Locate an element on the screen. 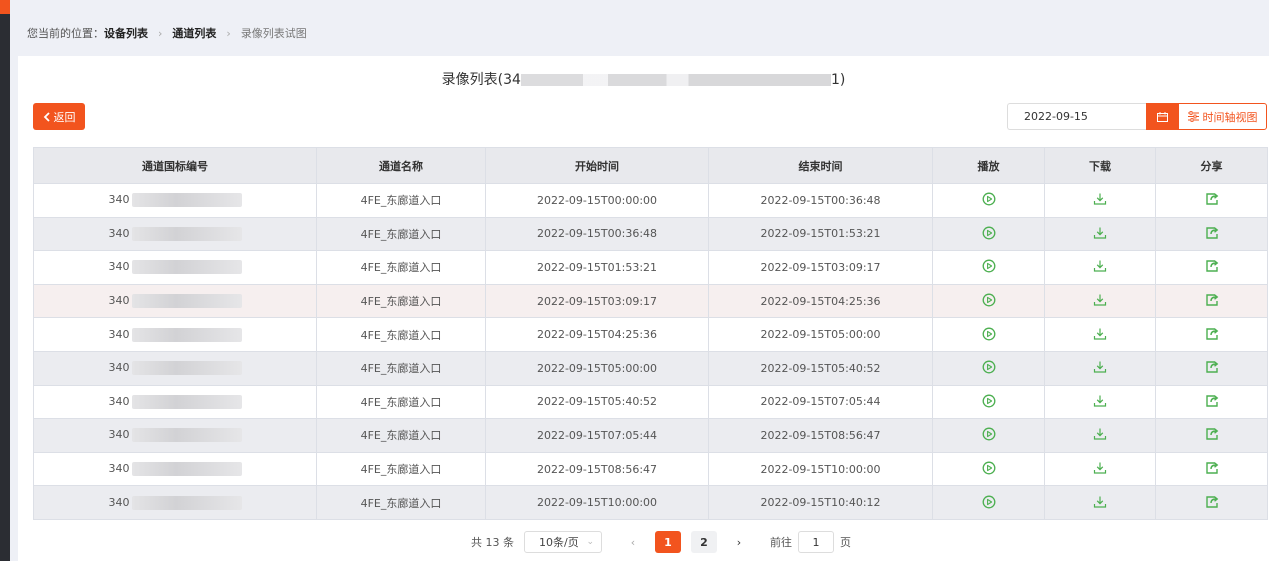 This screenshot has width=1269, height=561. cell-end-time: 2022-09-15T01:53:21 is located at coordinates (820, 234).